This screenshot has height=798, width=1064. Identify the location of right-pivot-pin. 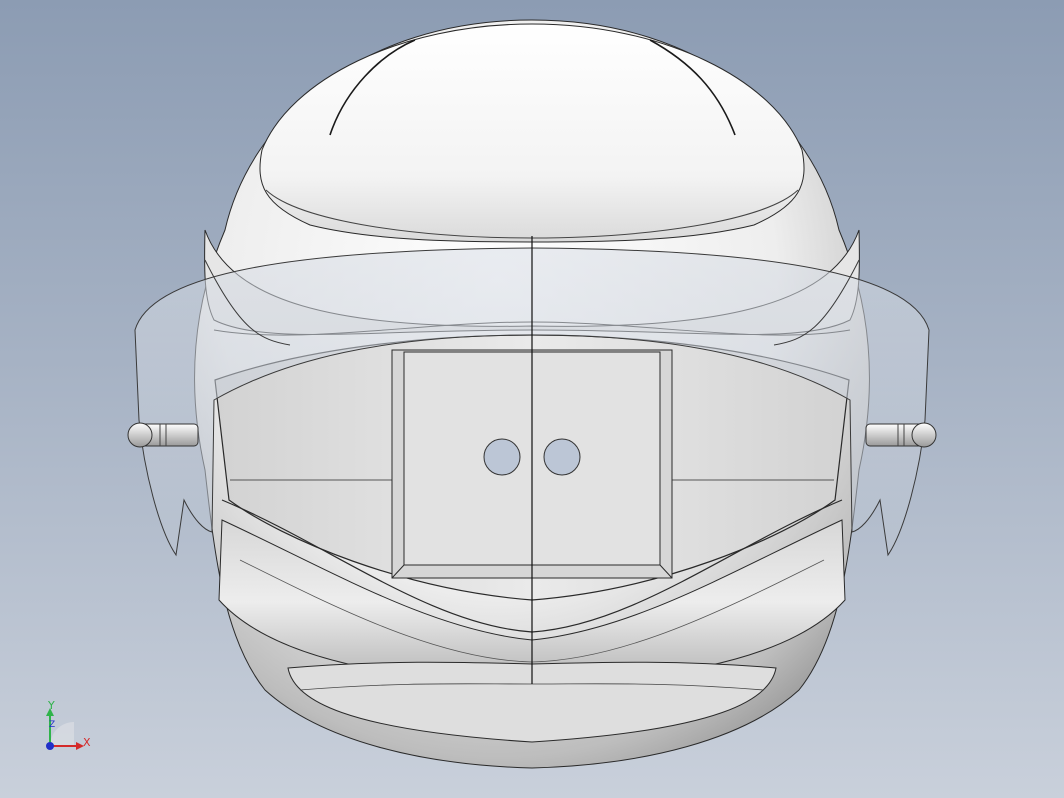
(901, 435).